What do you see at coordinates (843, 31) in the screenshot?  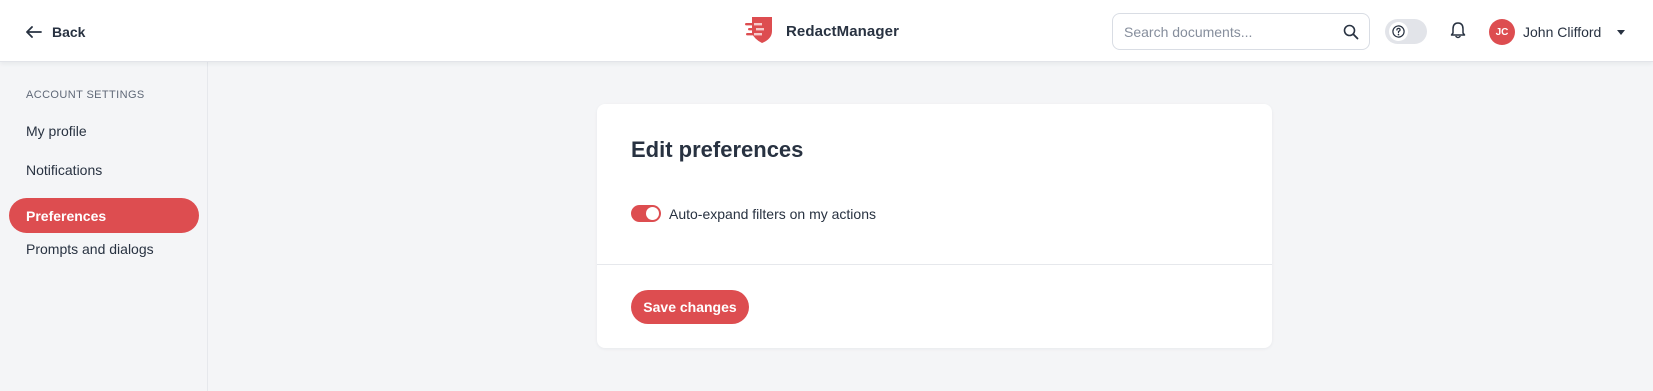 I see `brand-name: RedactManager` at bounding box center [843, 31].